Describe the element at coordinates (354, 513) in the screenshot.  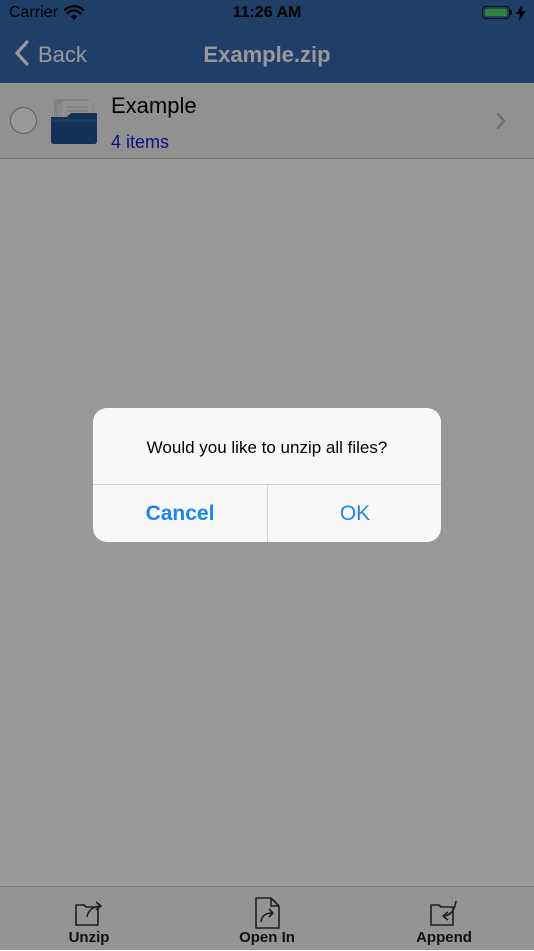
I see `ok-button: OK` at that location.